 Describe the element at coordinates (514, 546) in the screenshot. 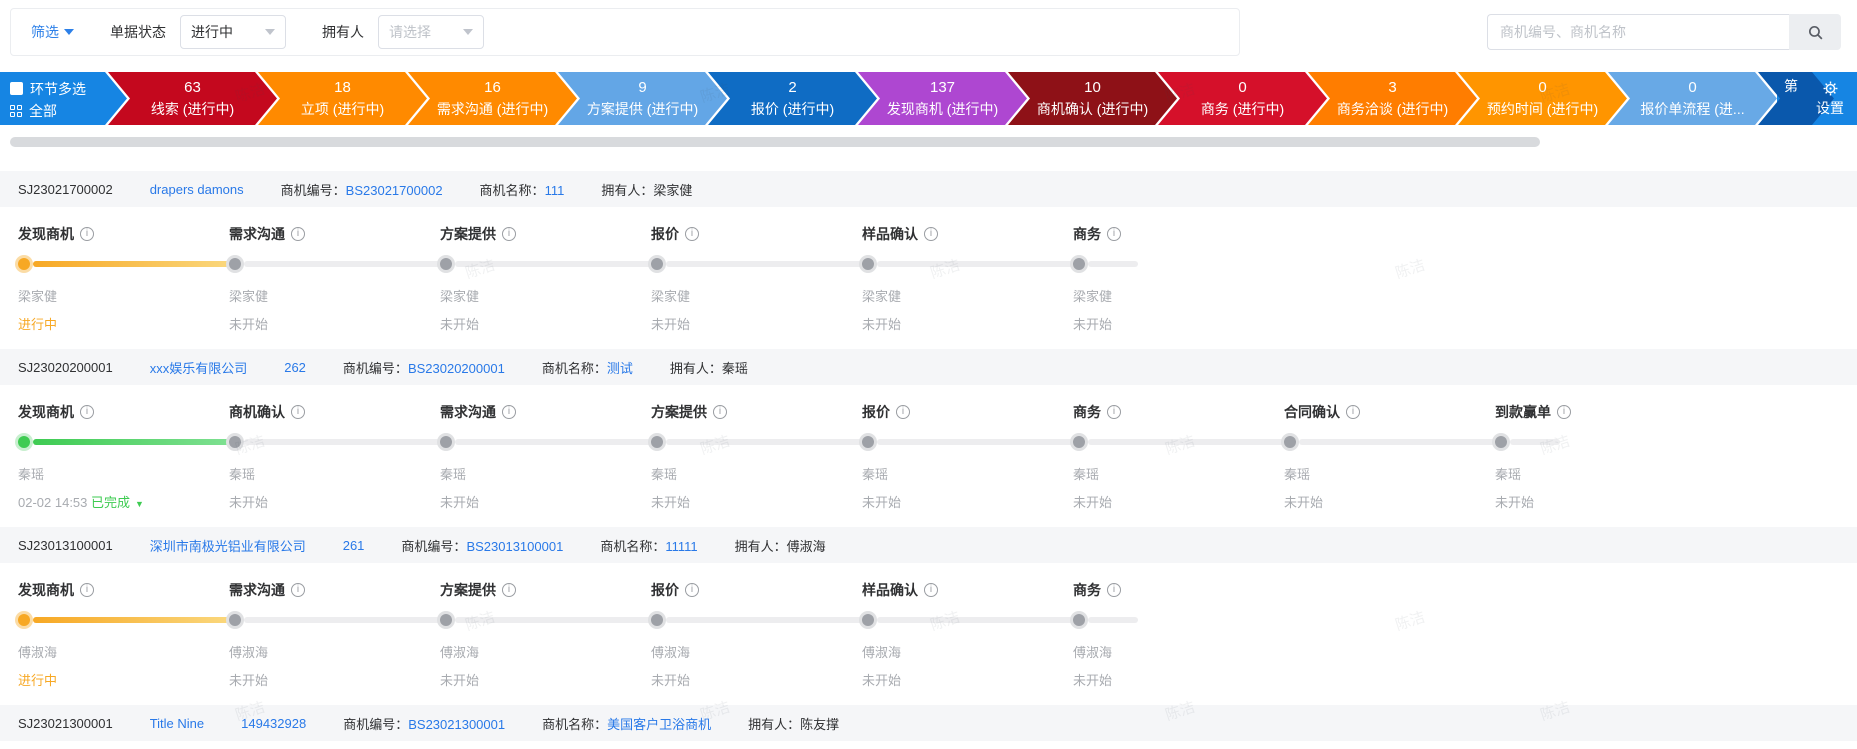

I see `code-link: BS23013100001` at that location.